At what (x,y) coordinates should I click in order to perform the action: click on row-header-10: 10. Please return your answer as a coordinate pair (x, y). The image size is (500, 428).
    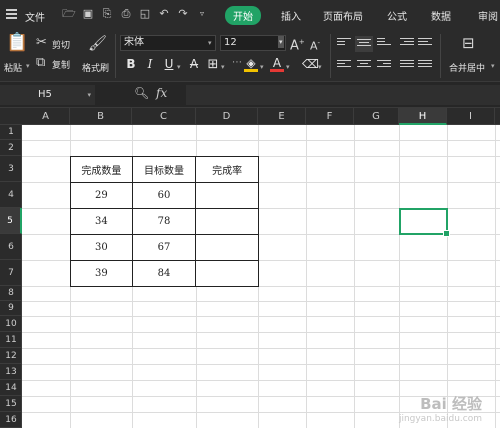
    Looking at the image, I should click on (11, 324).